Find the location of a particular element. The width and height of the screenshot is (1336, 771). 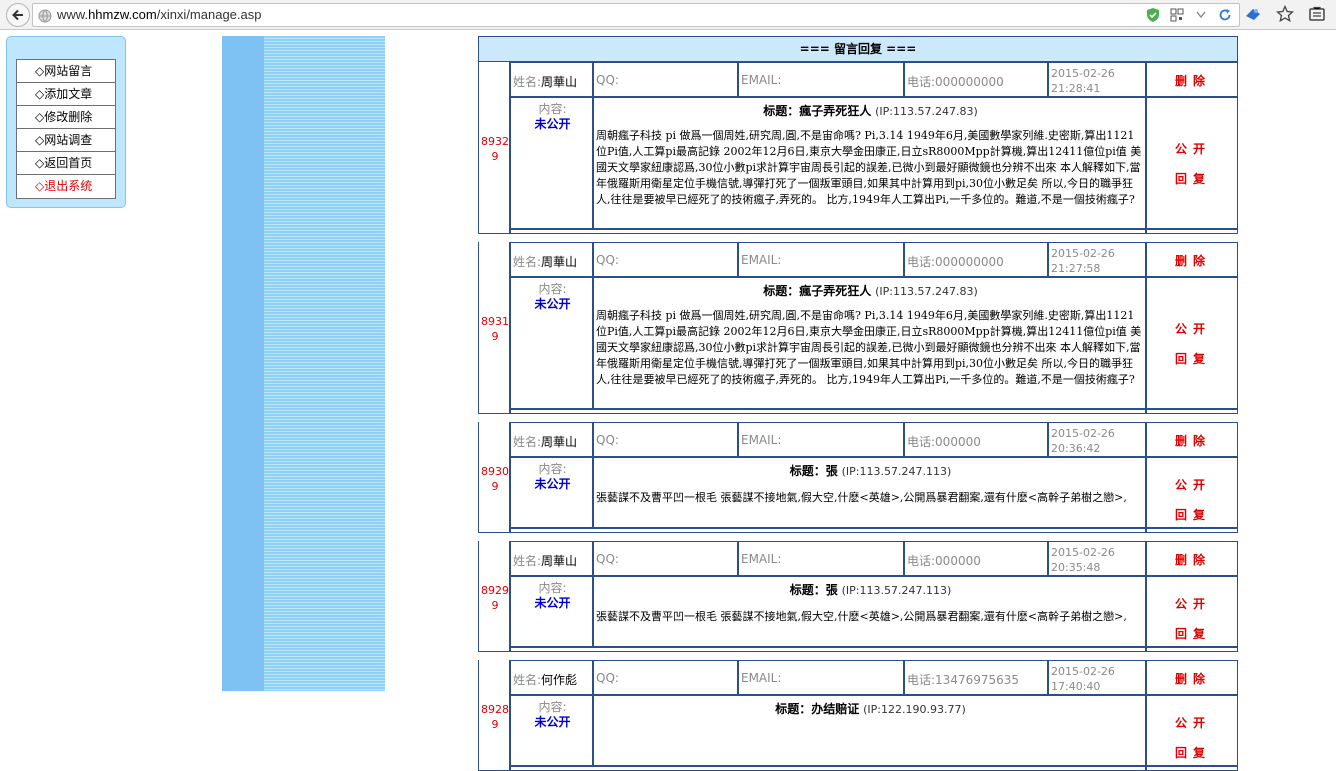

message-body-cell: 标题：办结赔证 (IP:122.190.93.77) is located at coordinates (869, 730).